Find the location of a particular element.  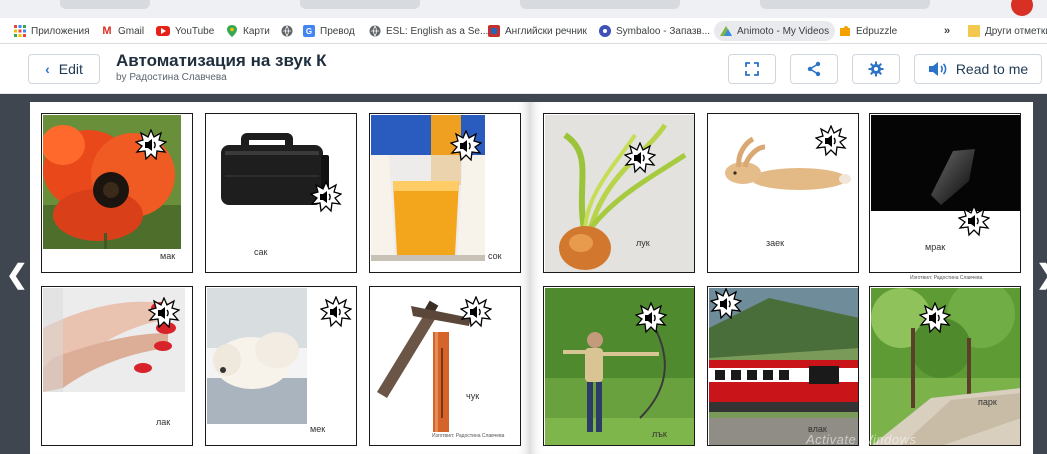

card-word: мек is located at coordinates (318, 429).